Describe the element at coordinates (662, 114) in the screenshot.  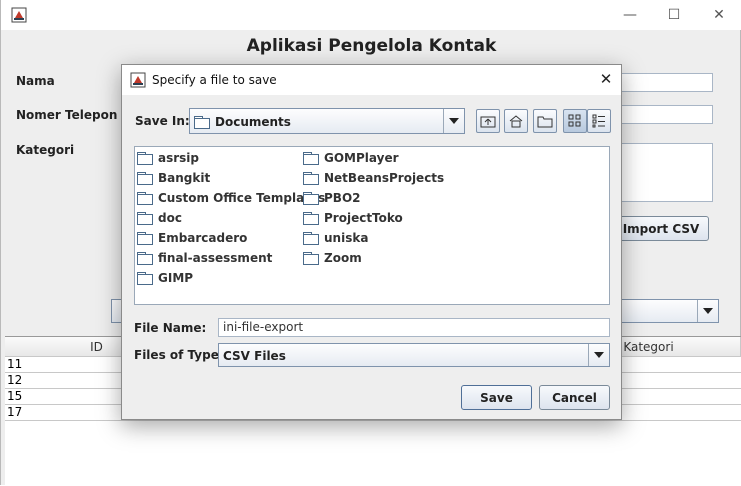
I see `nomer-telepon-input` at that location.